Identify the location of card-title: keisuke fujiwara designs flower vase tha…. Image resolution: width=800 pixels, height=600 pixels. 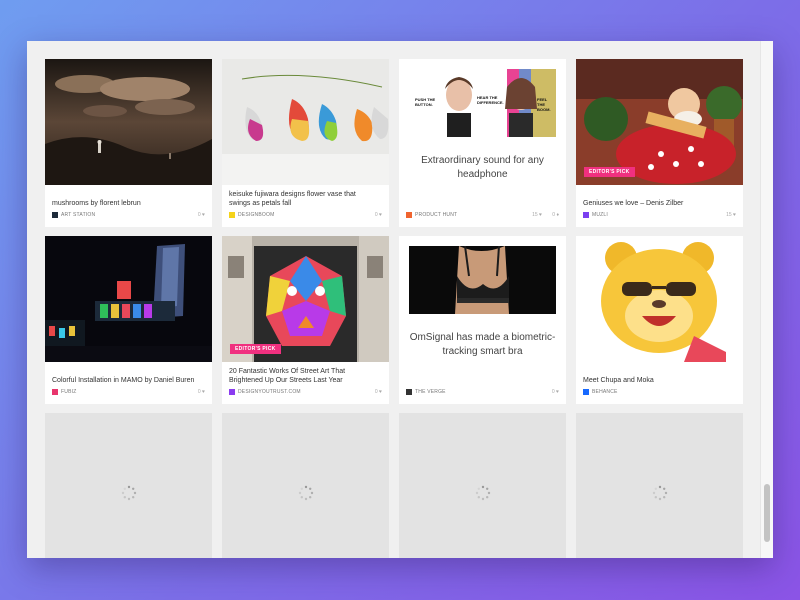
(304, 199).